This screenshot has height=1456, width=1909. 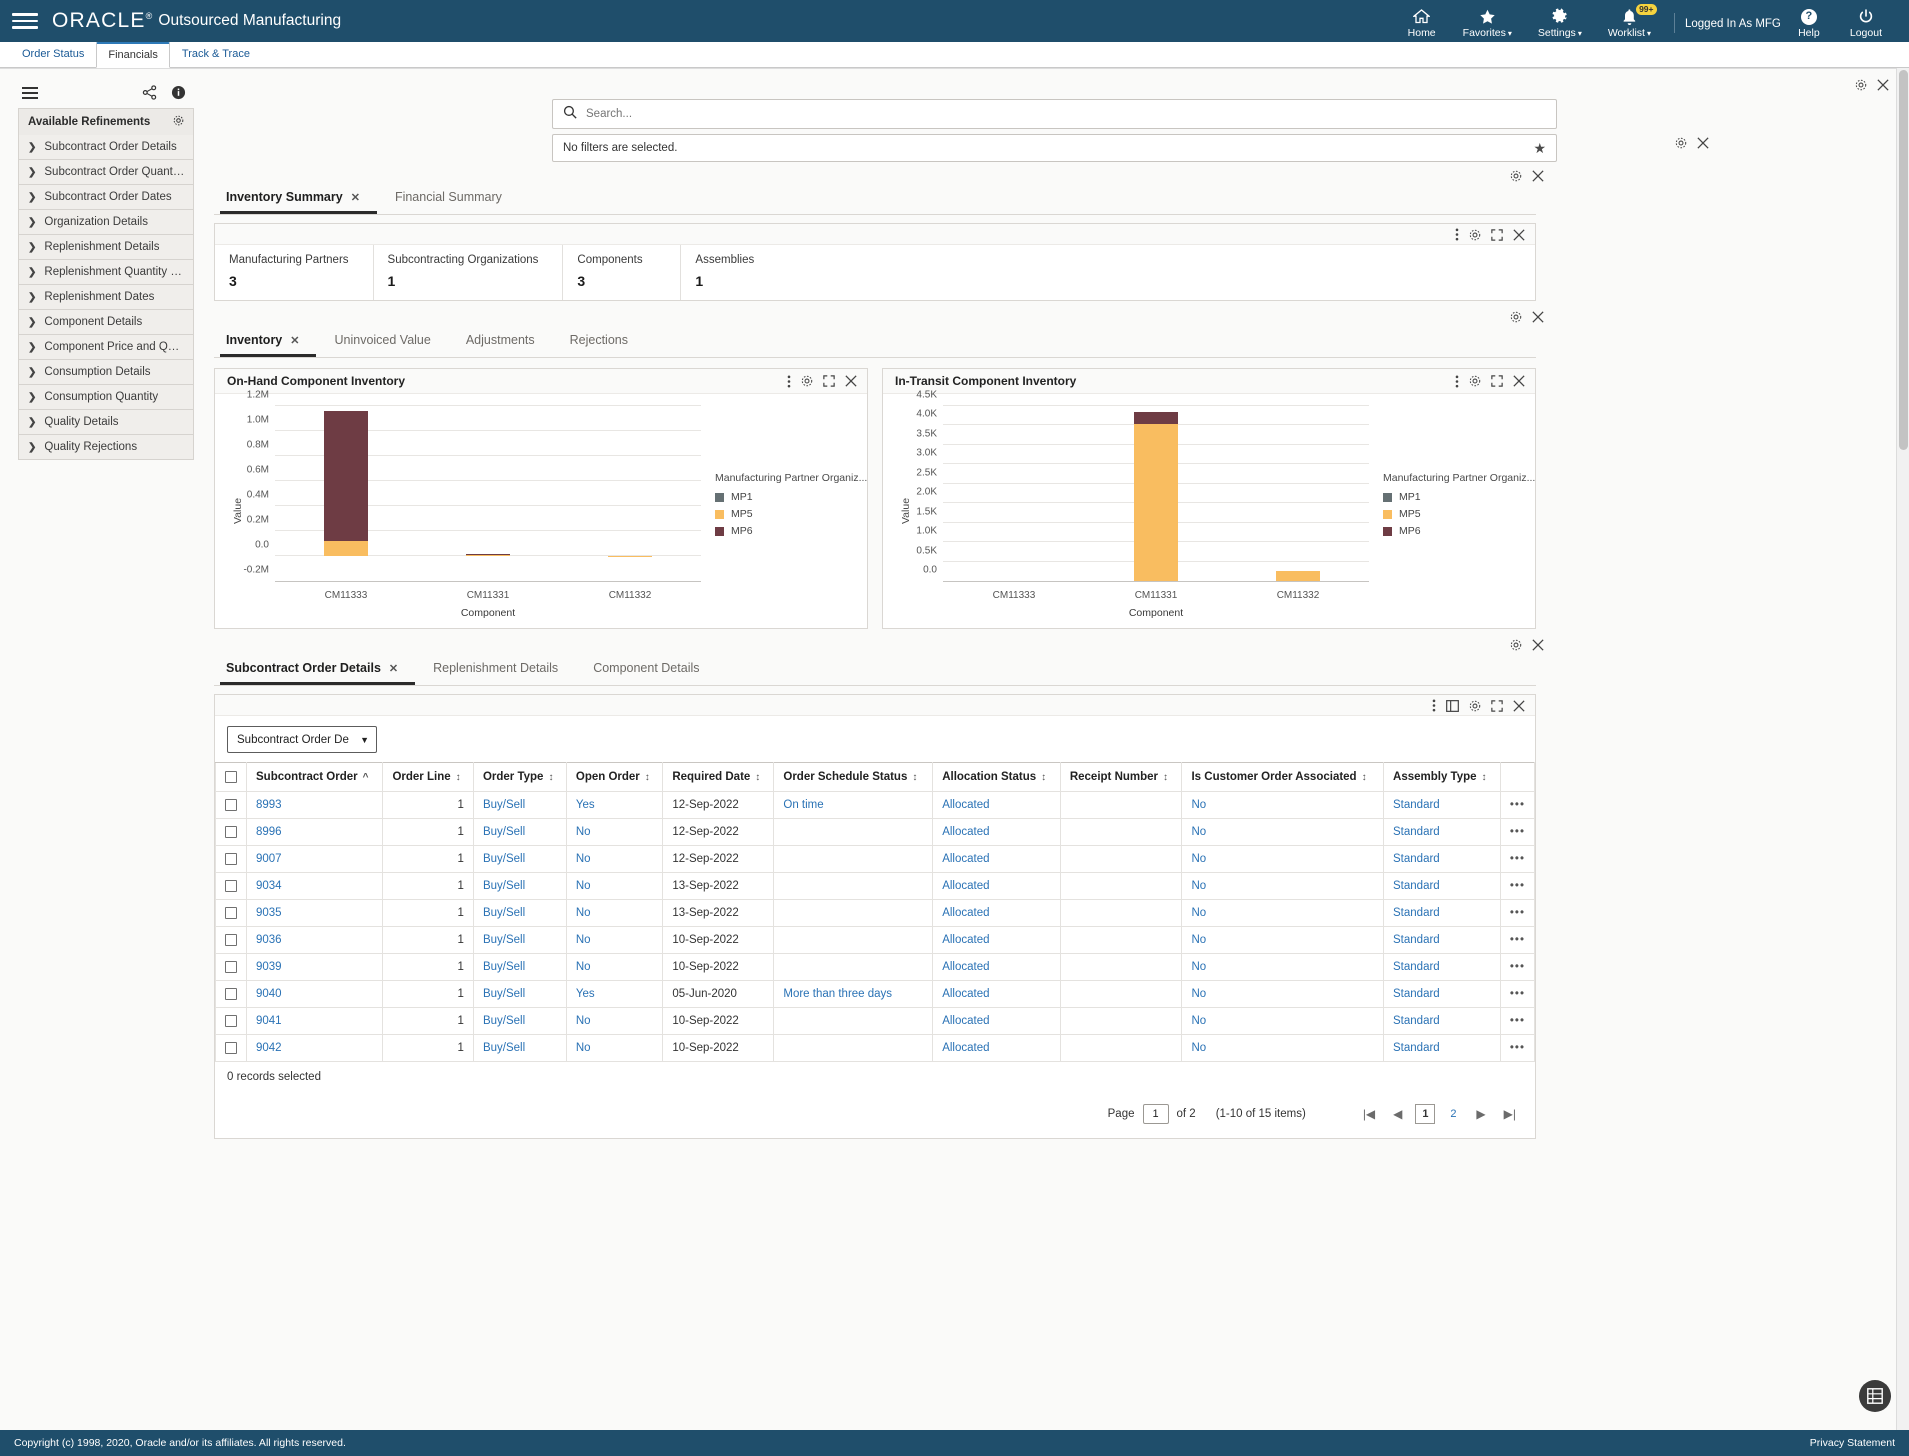 What do you see at coordinates (1519, 705) in the screenshot?
I see `details-card-close-icon` at bounding box center [1519, 705].